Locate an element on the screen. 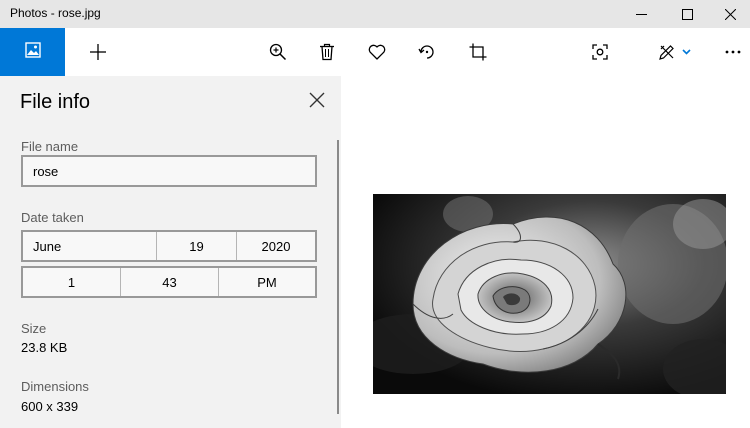 Image resolution: width=750 pixels, height=428 pixels. favorite-heart-icon is located at coordinates (377, 52).